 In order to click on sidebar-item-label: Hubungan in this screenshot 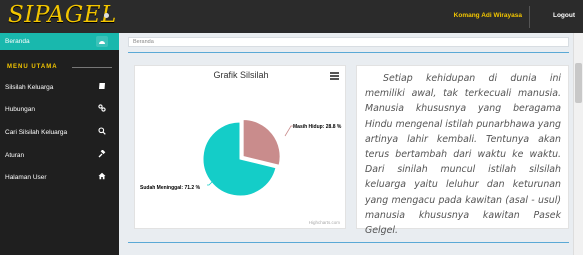, I will do `click(20, 109)`.